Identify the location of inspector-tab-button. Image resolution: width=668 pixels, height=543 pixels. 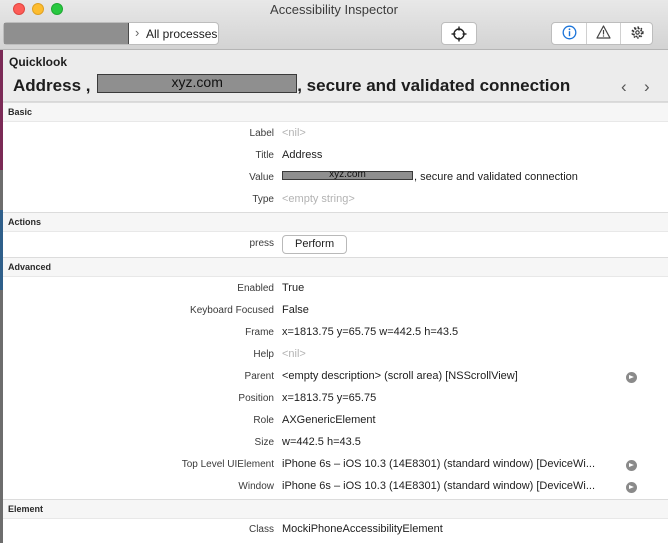
(569, 33).